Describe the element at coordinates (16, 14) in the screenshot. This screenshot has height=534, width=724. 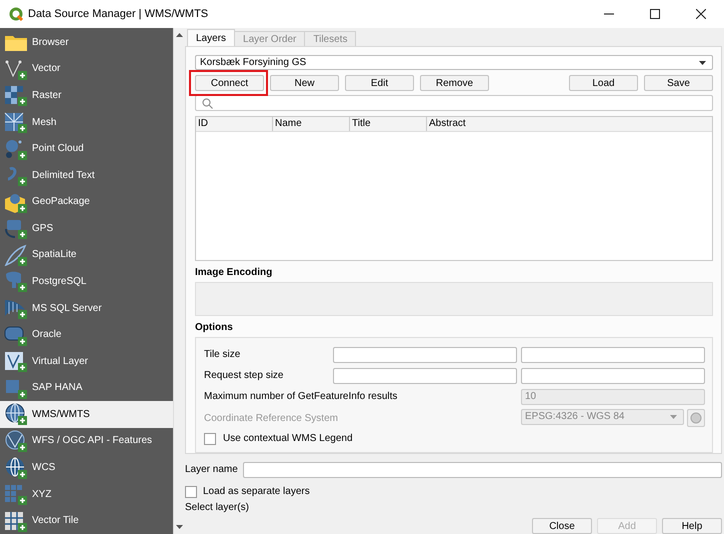
I see `app-logo-icon` at that location.